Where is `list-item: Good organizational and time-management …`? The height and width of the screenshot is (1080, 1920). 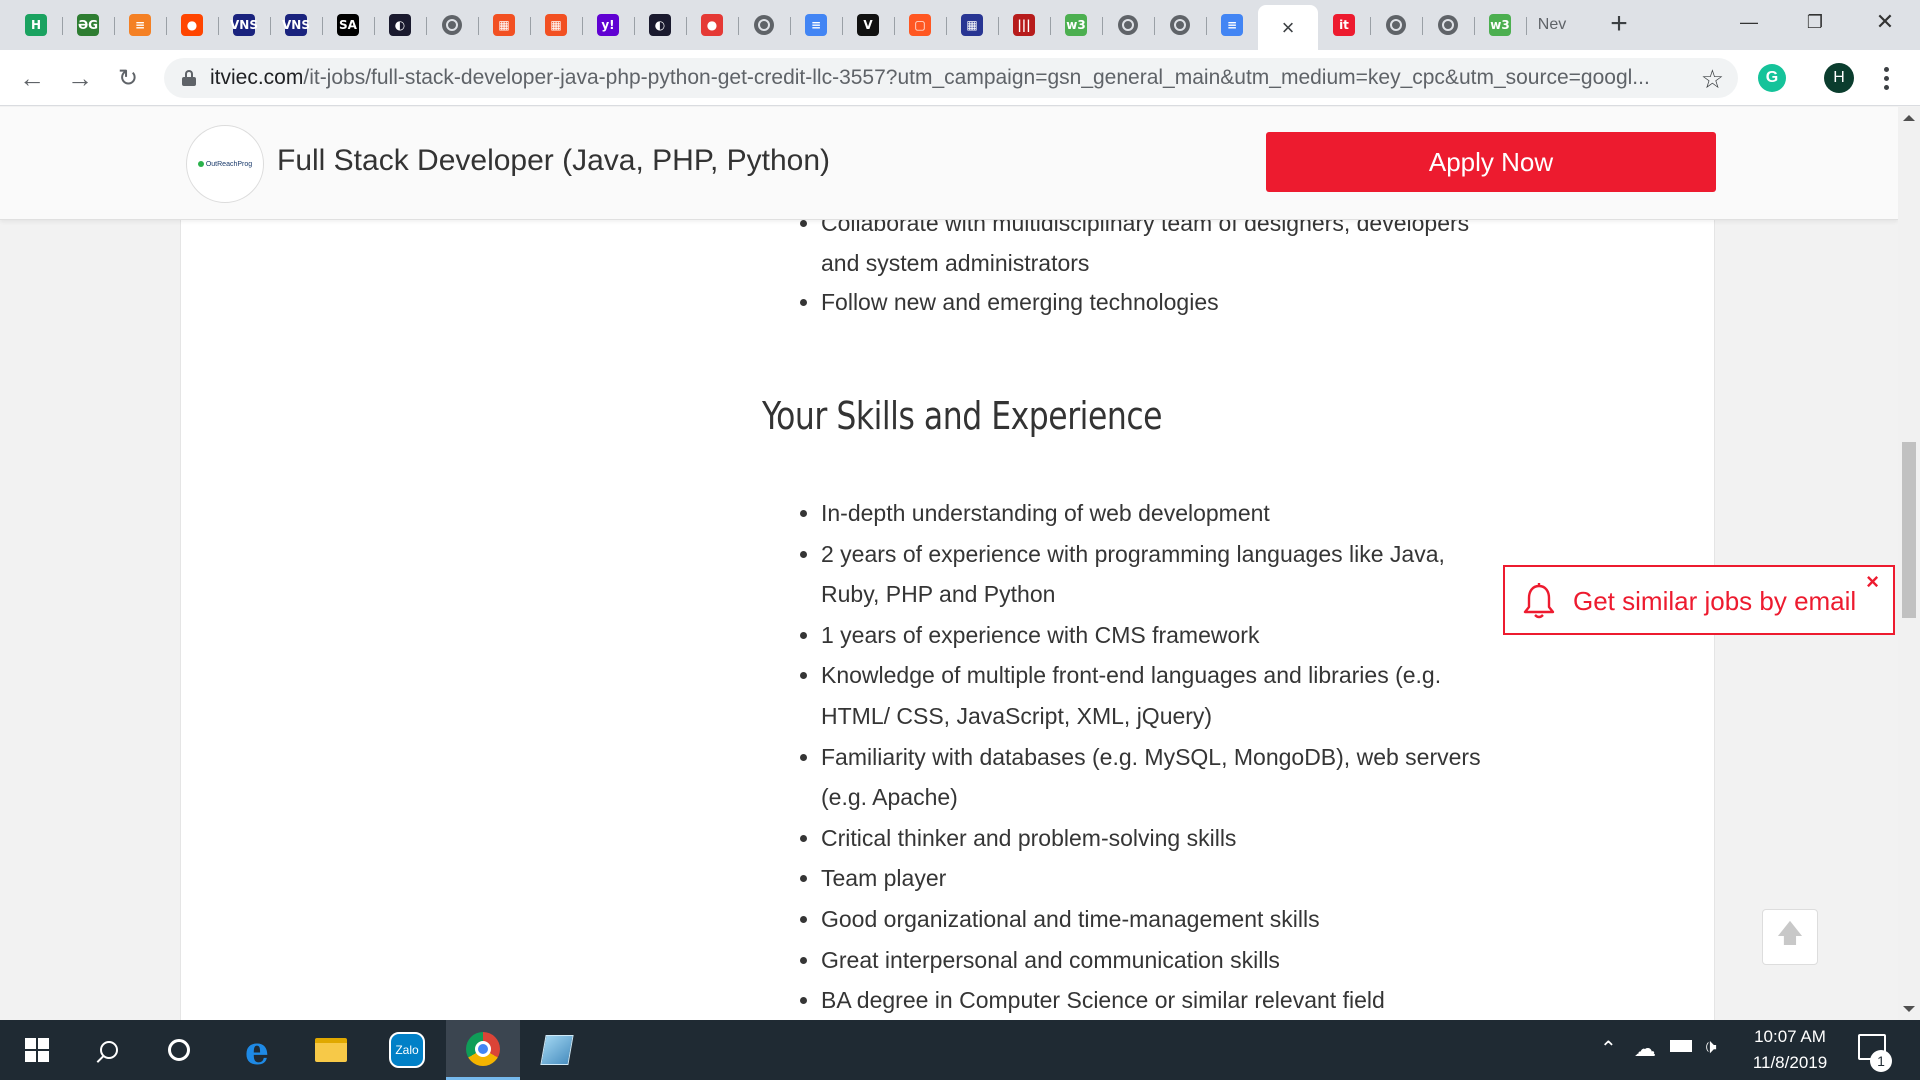
list-item: Good organizational and time-management … is located at coordinates (1160, 919).